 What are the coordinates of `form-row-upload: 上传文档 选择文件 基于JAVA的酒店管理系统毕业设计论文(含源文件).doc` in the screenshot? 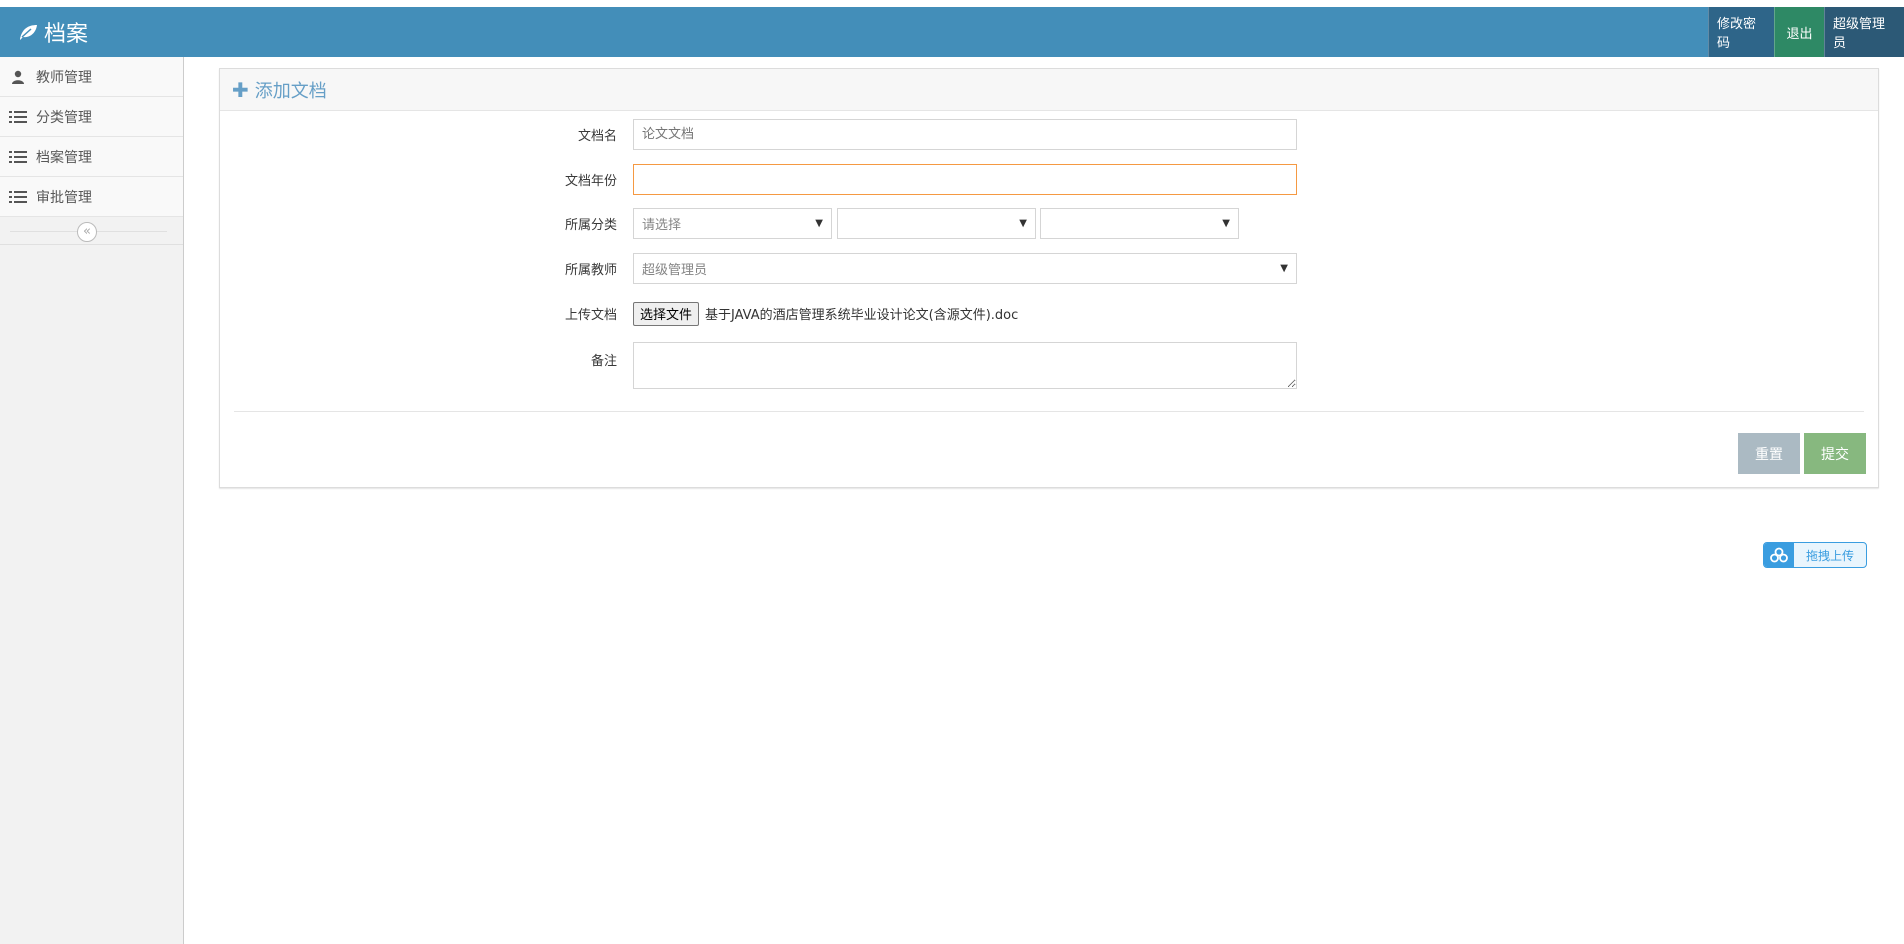 It's located at (619, 313).